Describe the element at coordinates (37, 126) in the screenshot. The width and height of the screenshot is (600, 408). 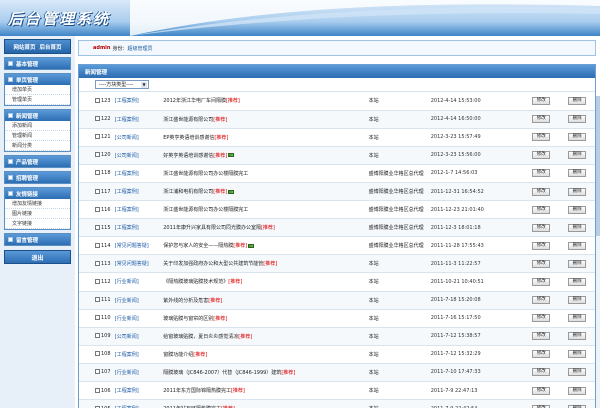
I see `sidebar-item: 添加新闻` at that location.